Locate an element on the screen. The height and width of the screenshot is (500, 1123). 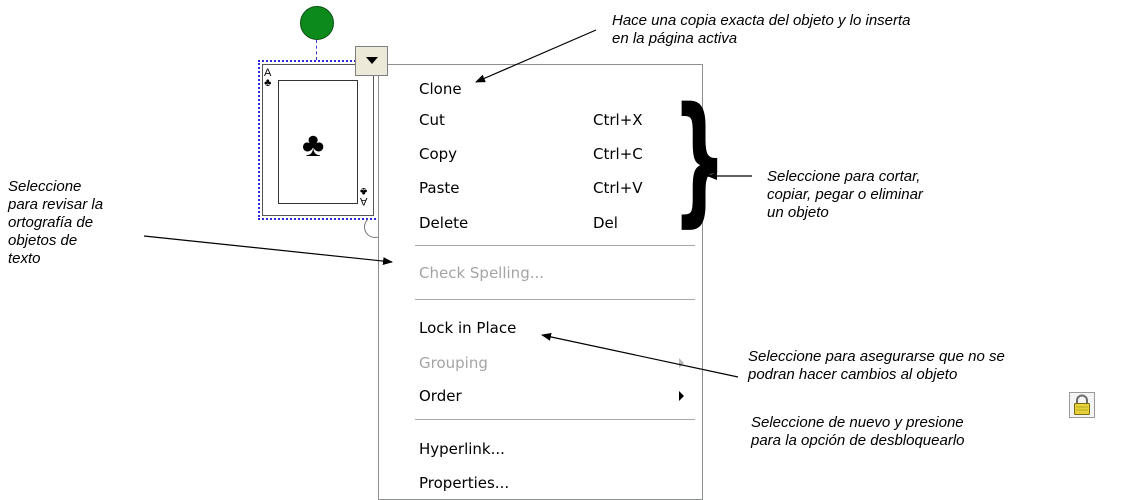
arrow-clone is located at coordinates (536, 56).